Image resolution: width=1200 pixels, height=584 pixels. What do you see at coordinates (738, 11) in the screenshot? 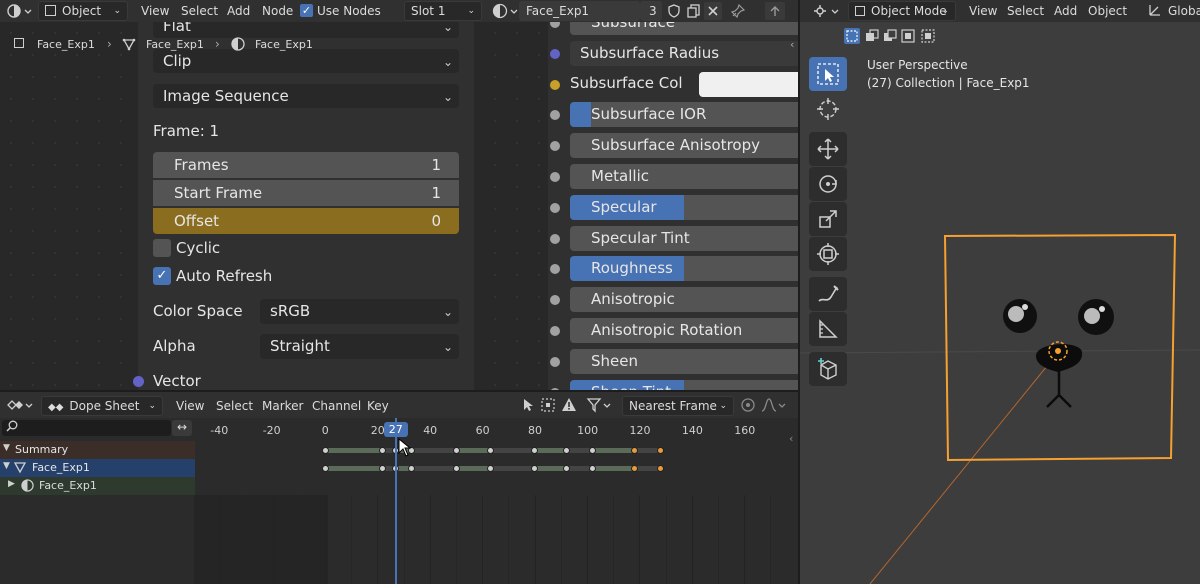
I see `pin-icon` at bounding box center [738, 11].